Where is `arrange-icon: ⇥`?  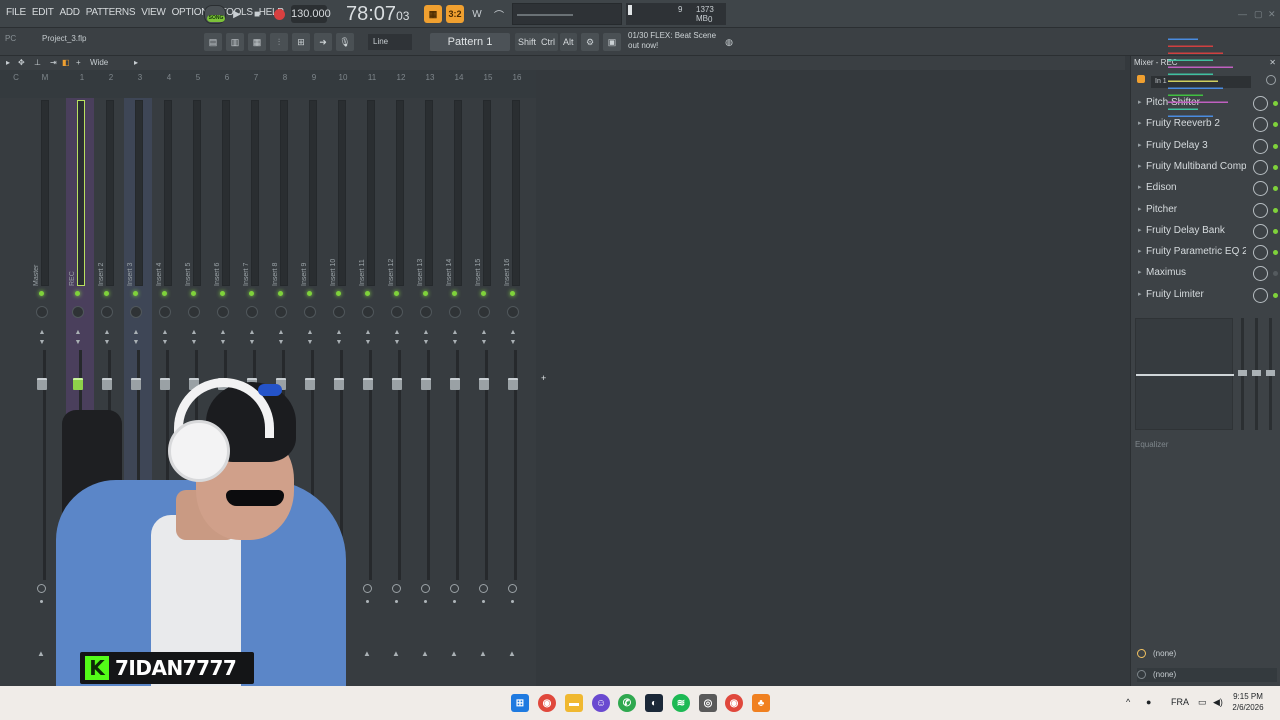 arrange-icon: ⇥ is located at coordinates (53, 62).